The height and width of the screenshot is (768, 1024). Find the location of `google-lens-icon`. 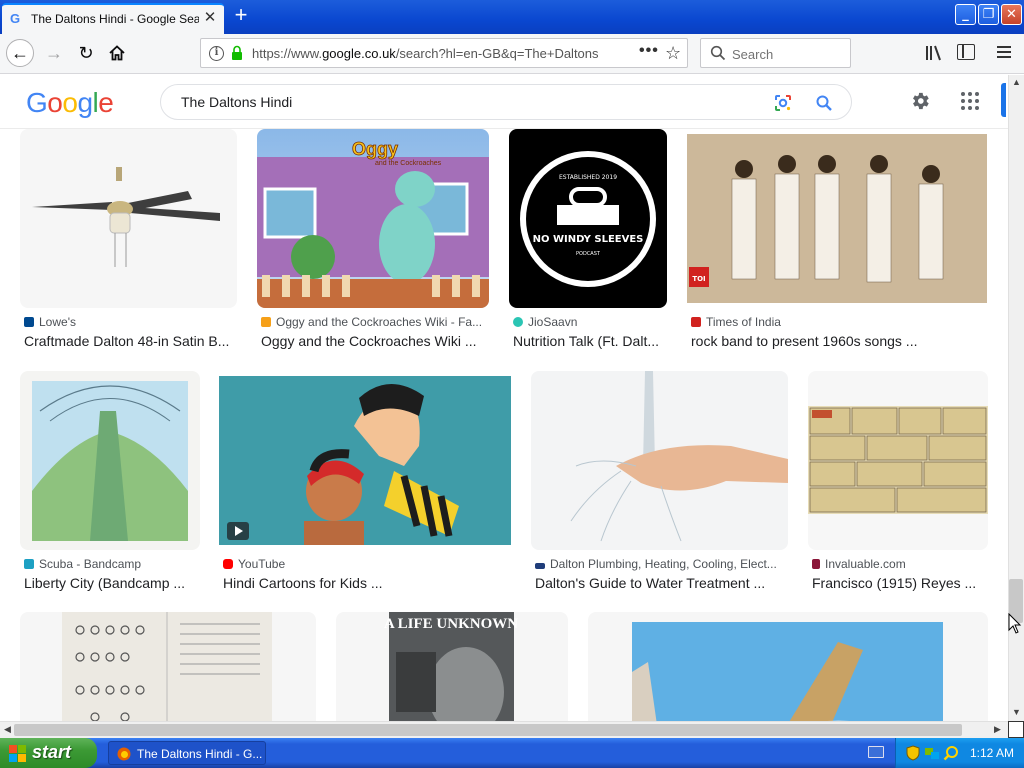

google-lens-icon is located at coordinates (783, 103).